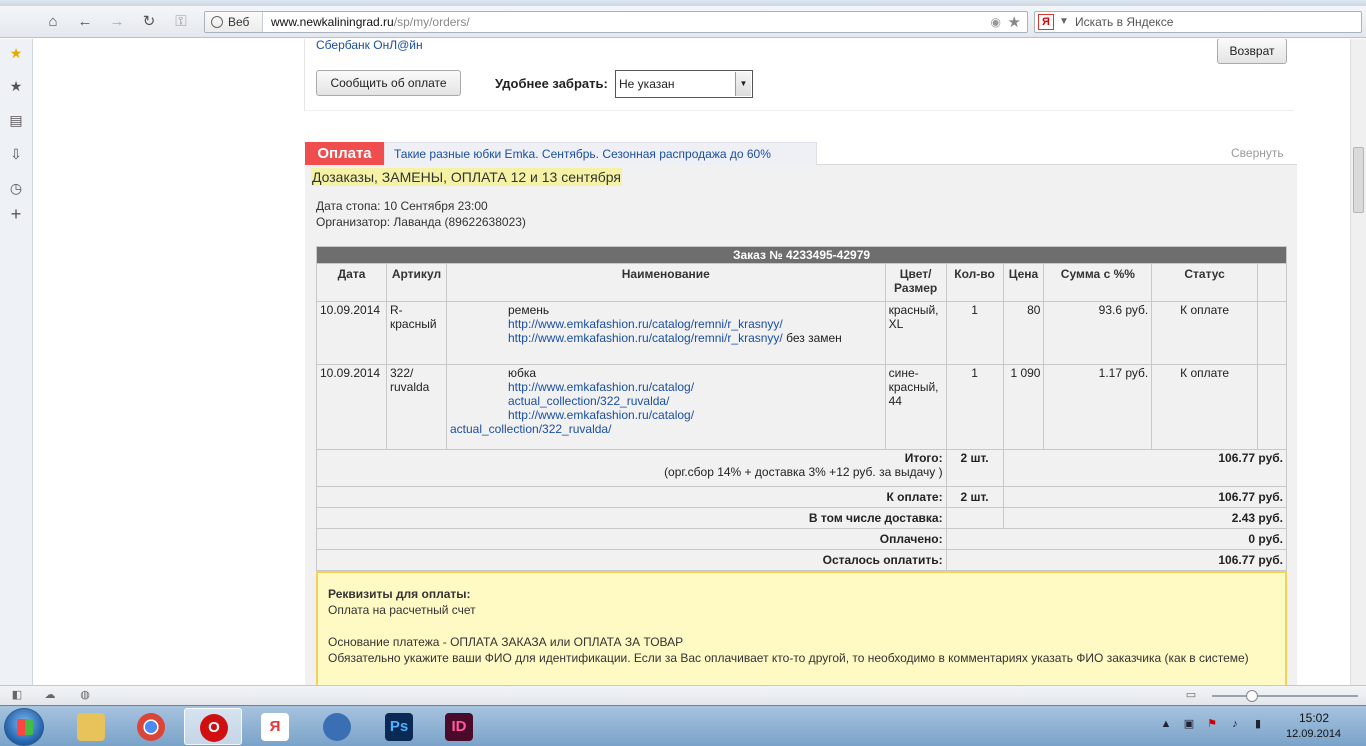  Describe the element at coordinates (1235, 724) in the screenshot. I see `volume-icon: ♪` at that location.